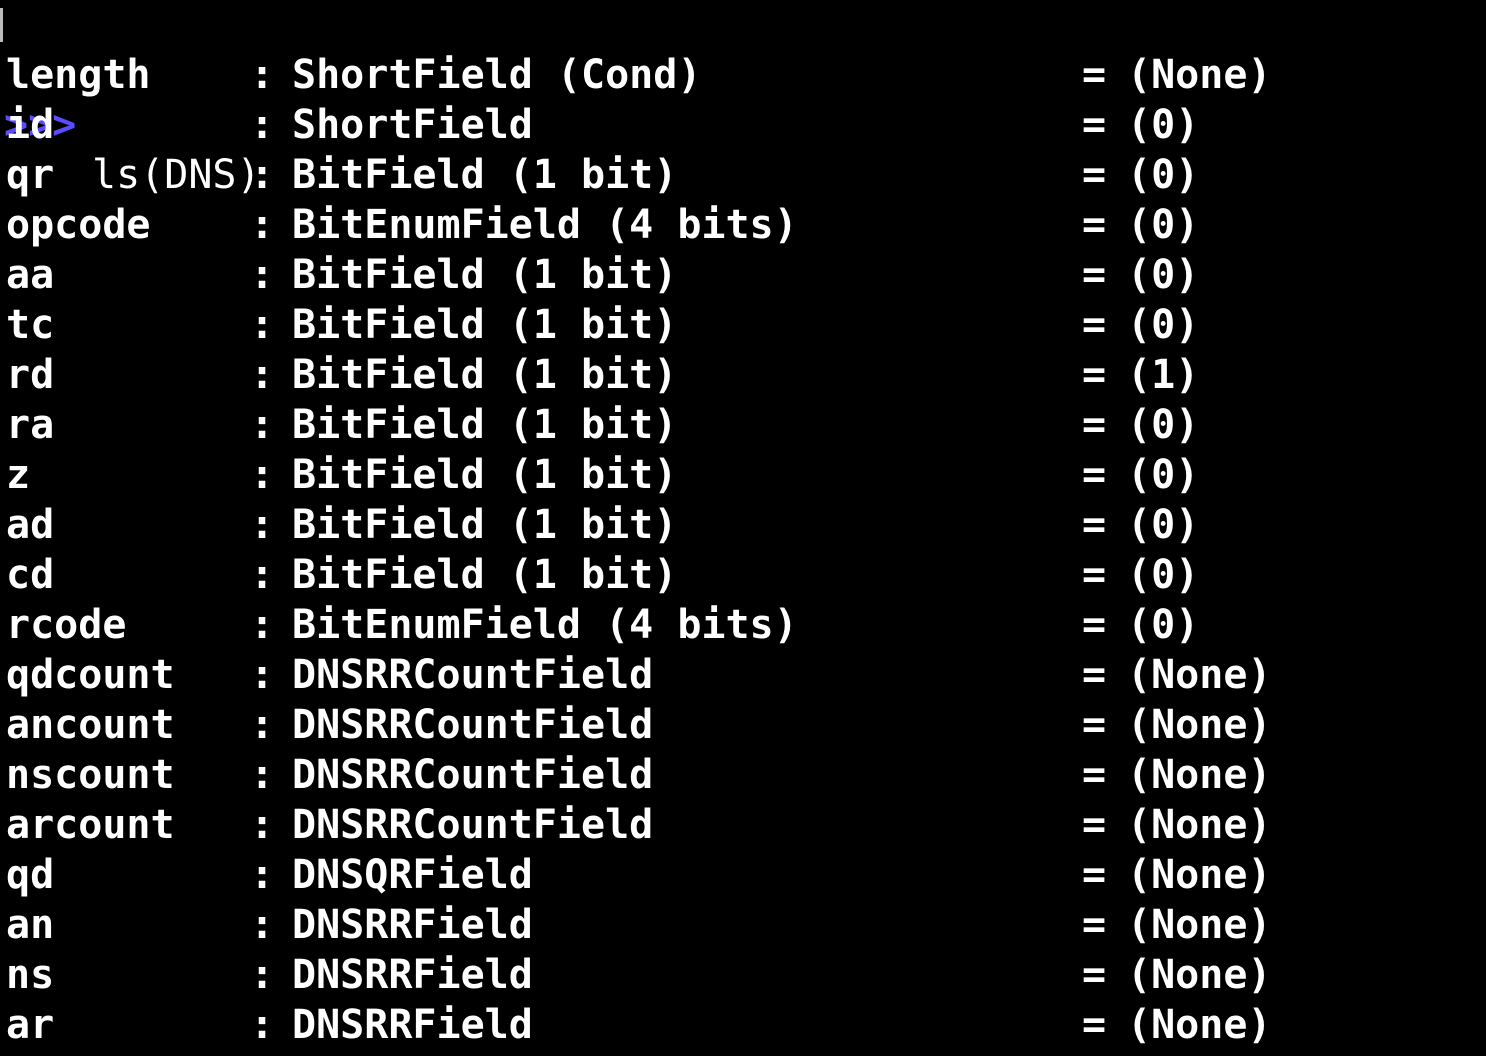 This screenshot has height=1056, width=1486. What do you see at coordinates (176, 175) in the screenshot?
I see `command-text: ls(DNS)` at bounding box center [176, 175].